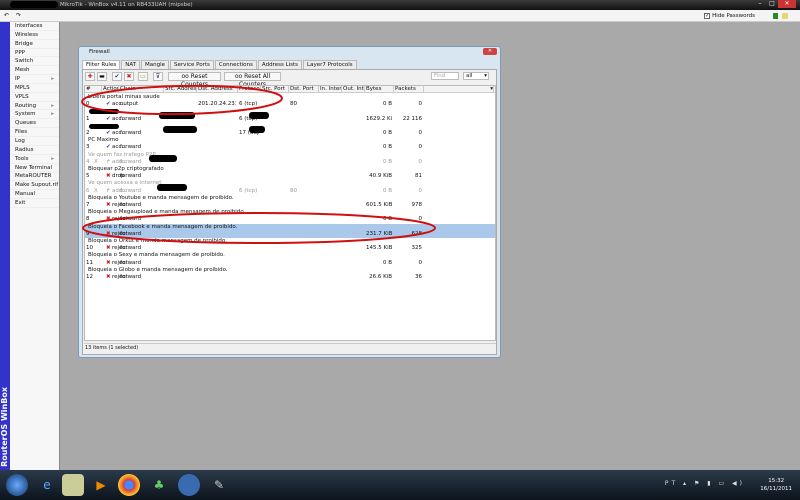 The width and height of the screenshot is (800, 500). What do you see at coordinates (490, 51) in the screenshot?
I see `firewall-close-button: ✕` at bounding box center [490, 51].